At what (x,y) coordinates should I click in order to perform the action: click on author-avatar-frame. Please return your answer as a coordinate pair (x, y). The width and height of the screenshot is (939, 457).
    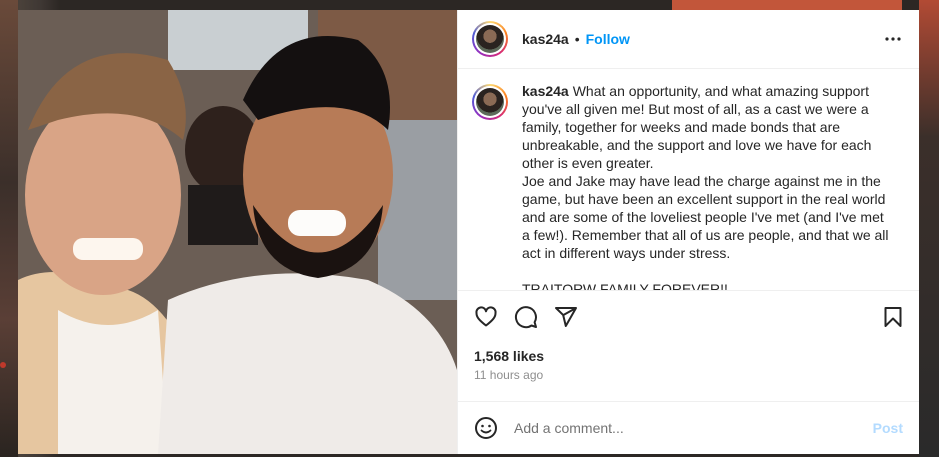
    Looking at the image, I should click on (490, 39).